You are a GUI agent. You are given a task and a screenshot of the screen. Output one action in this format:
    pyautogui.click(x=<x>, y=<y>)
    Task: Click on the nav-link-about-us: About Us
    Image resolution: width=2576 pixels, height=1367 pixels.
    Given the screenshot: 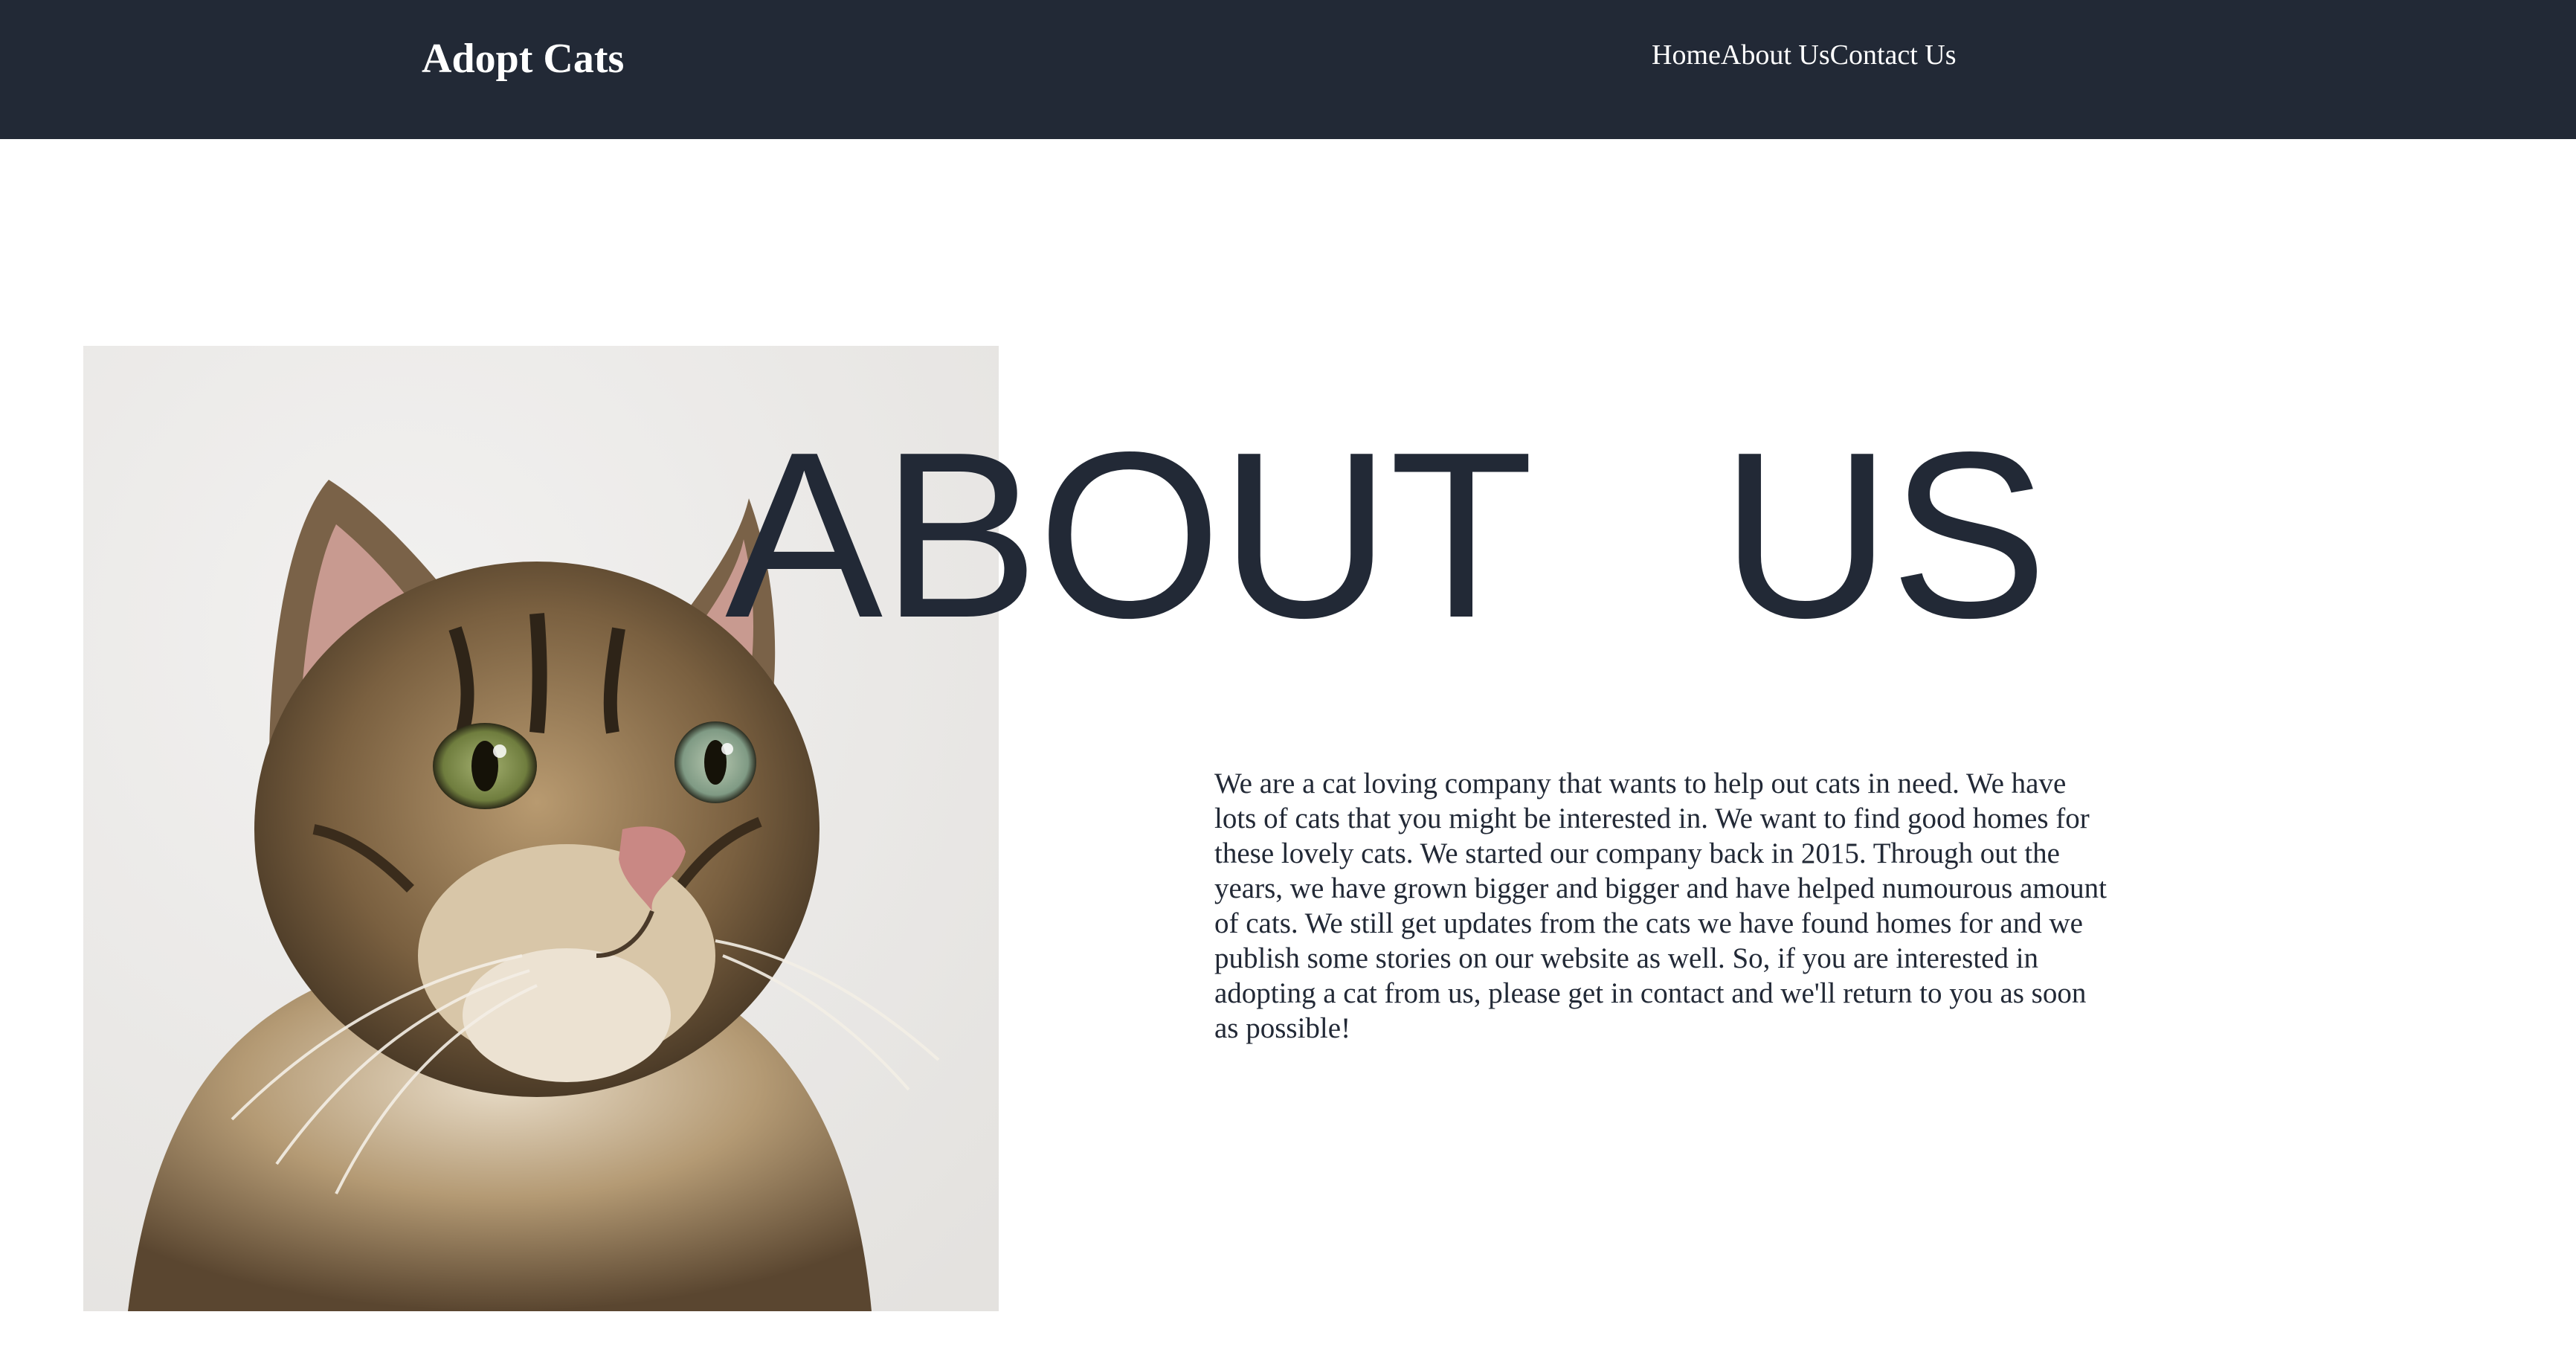 What is the action you would take?
    pyautogui.click(x=1775, y=55)
    